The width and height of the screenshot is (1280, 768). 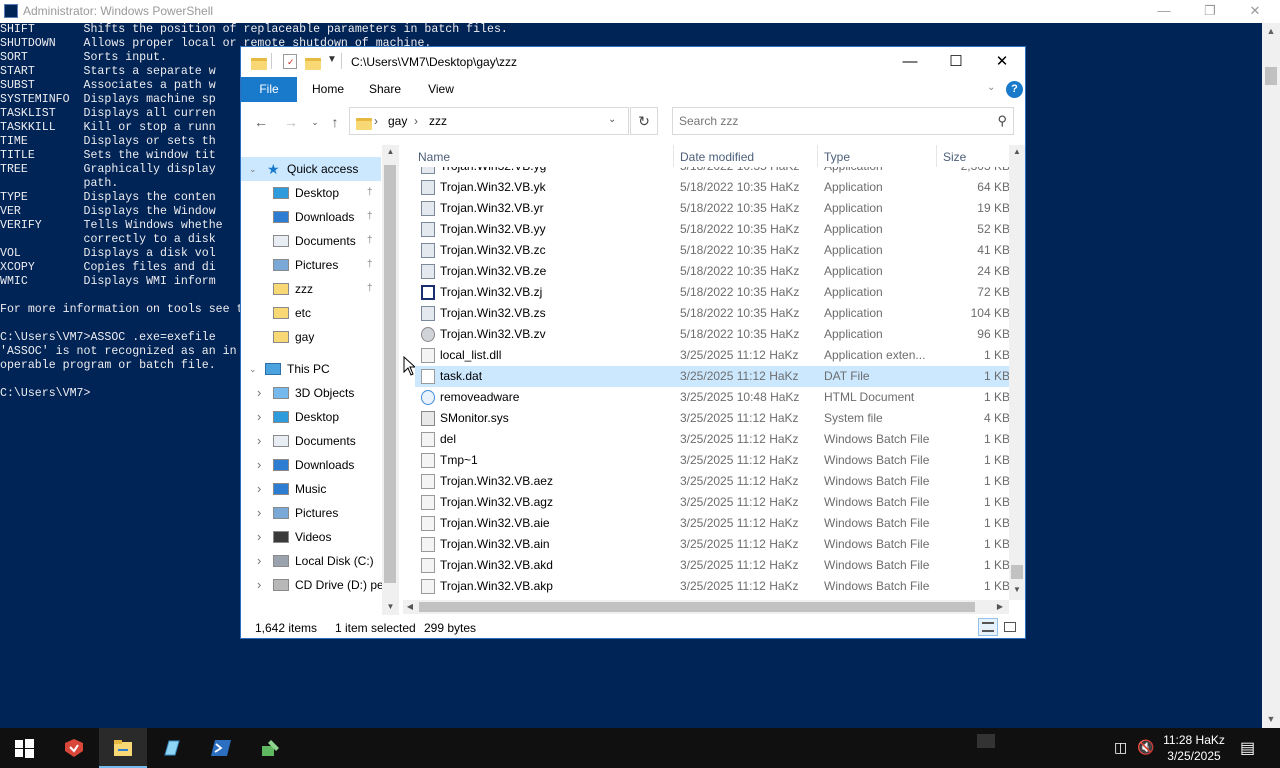 I want to click on nav-this-pc: ⌄ This PC, so click(x=311, y=369).